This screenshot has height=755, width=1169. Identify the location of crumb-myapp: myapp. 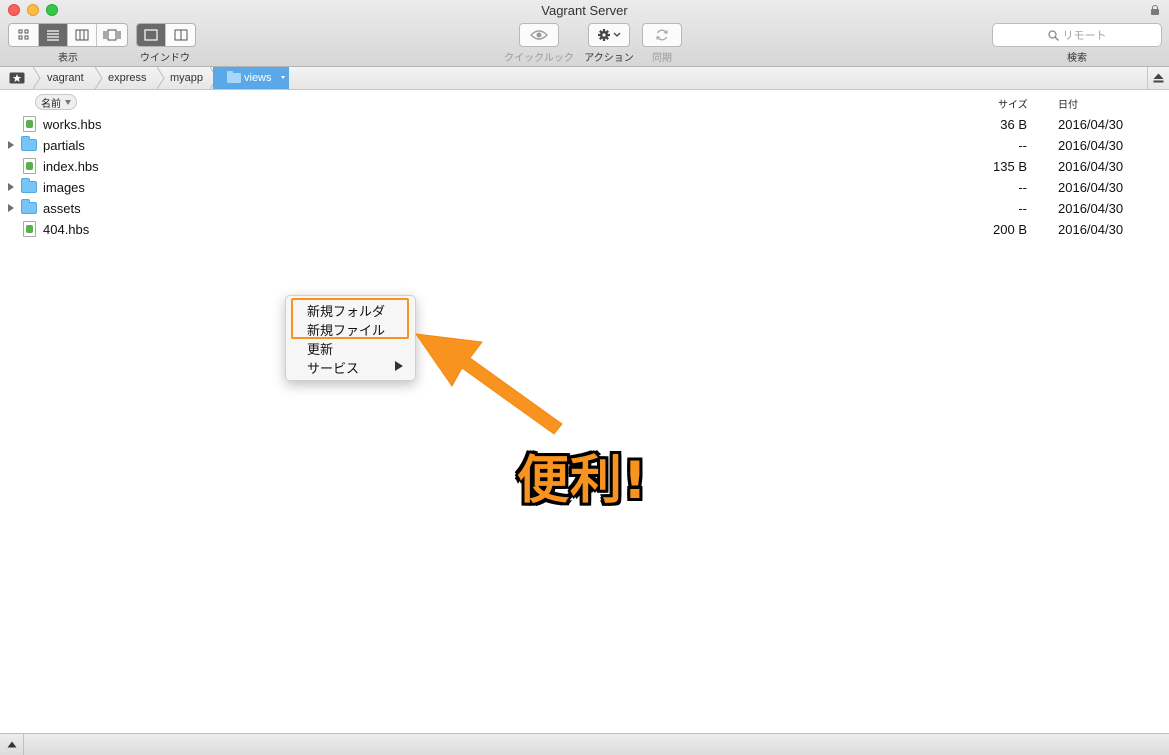
(186, 78).